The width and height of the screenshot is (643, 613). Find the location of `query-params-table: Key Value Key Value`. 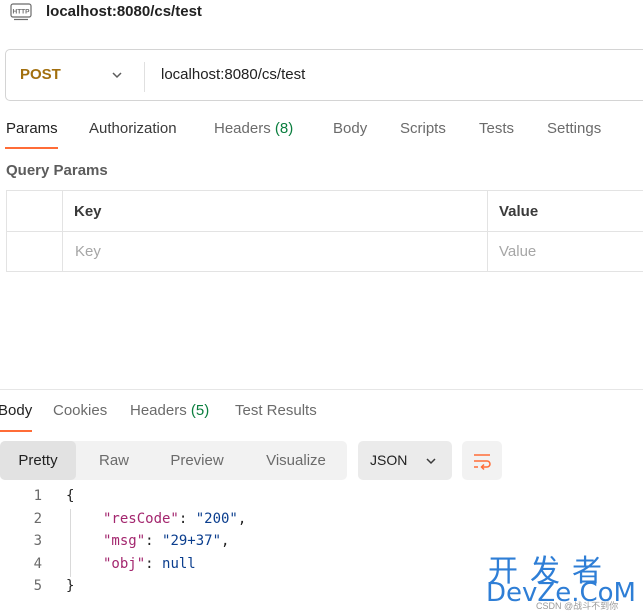

query-params-table: Key Value Key Value is located at coordinates (324, 231).